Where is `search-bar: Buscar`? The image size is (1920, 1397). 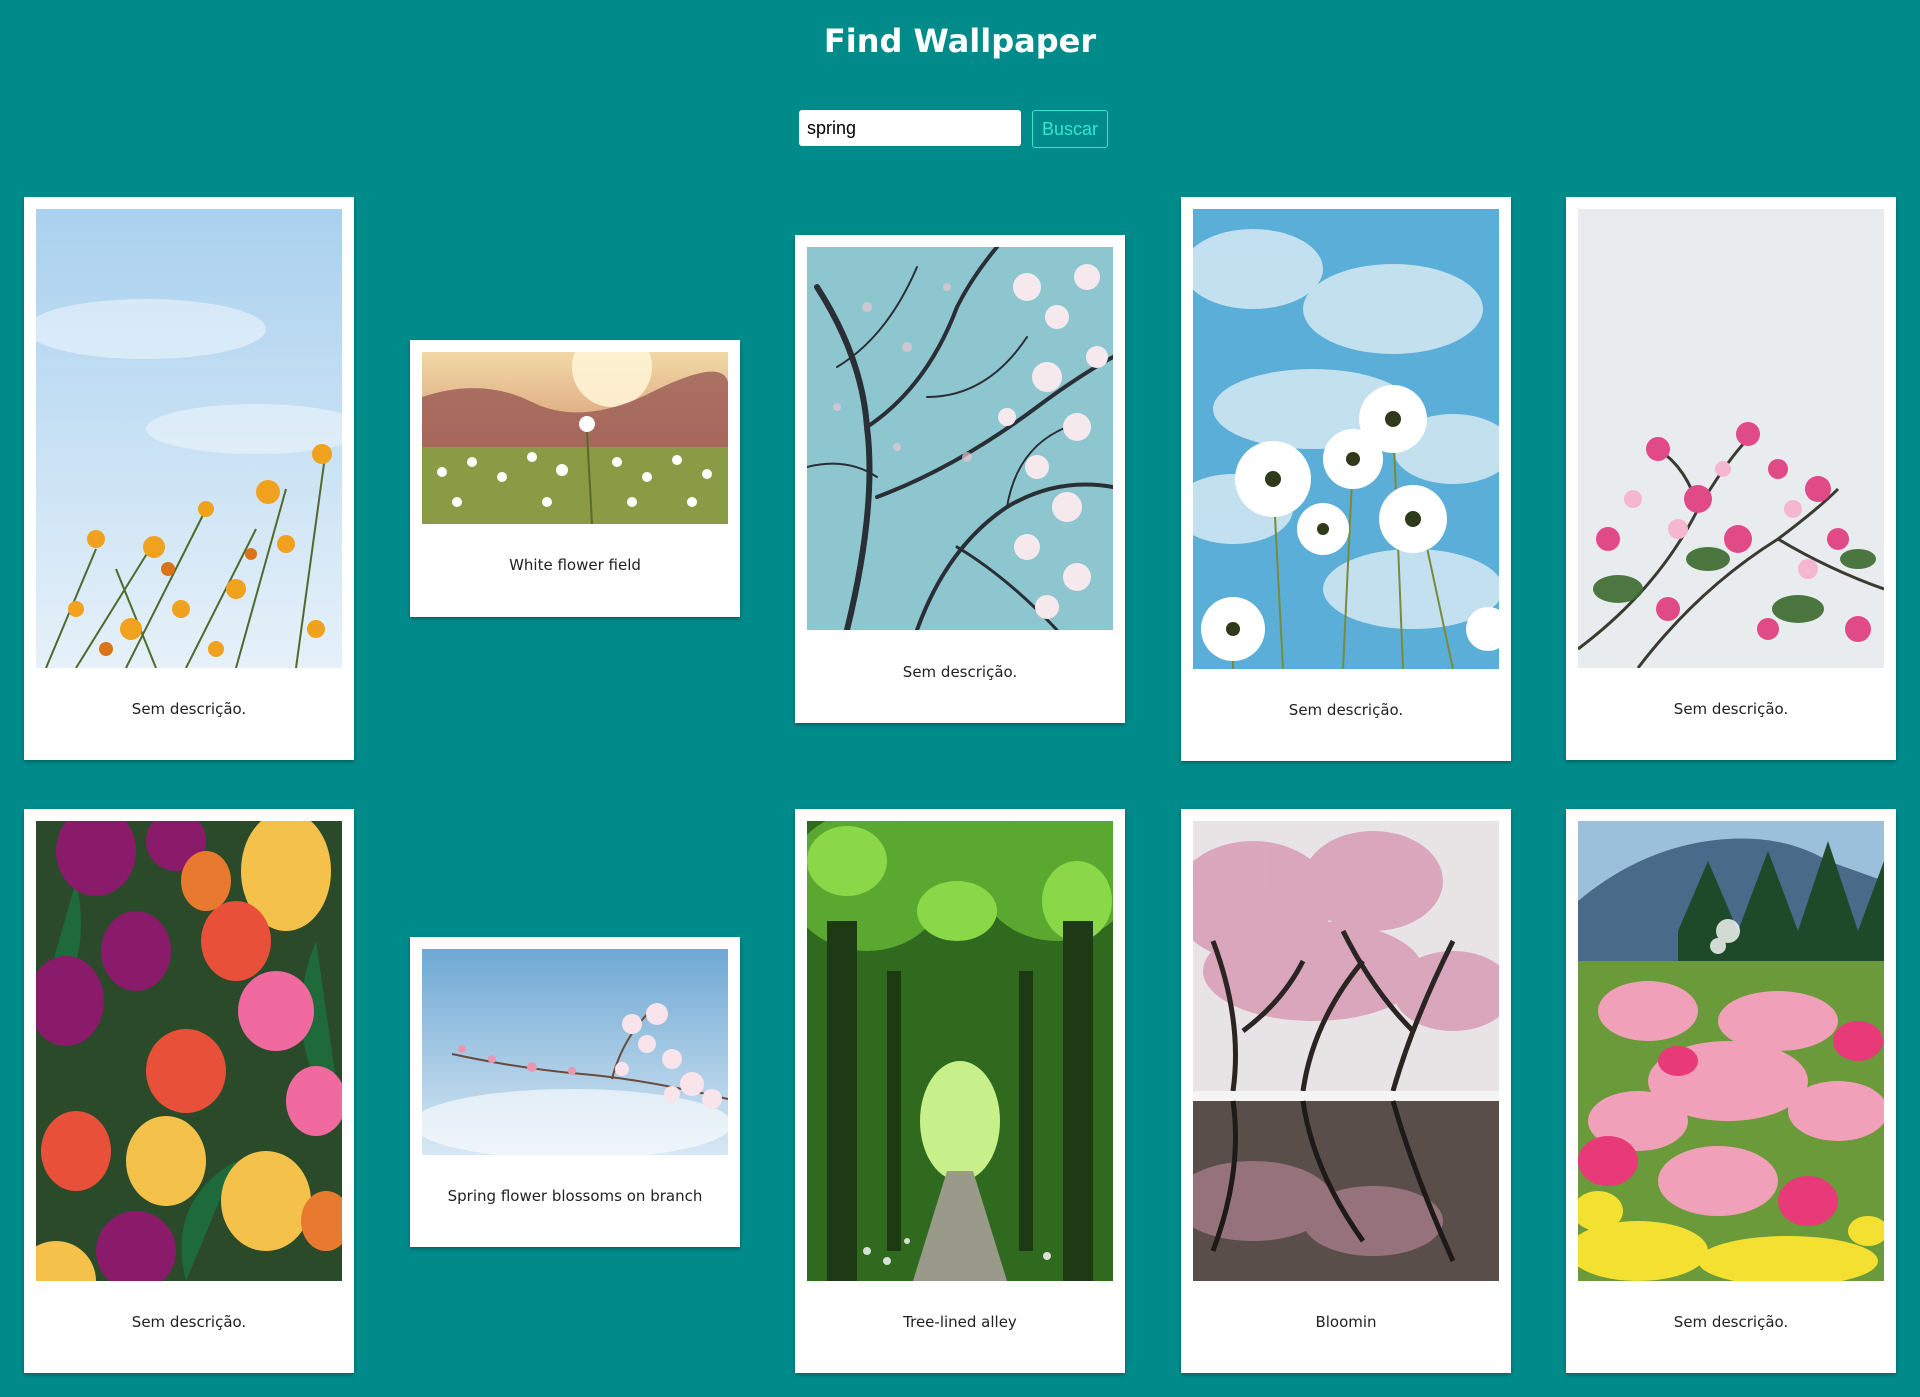 search-bar: Buscar is located at coordinates (954, 129).